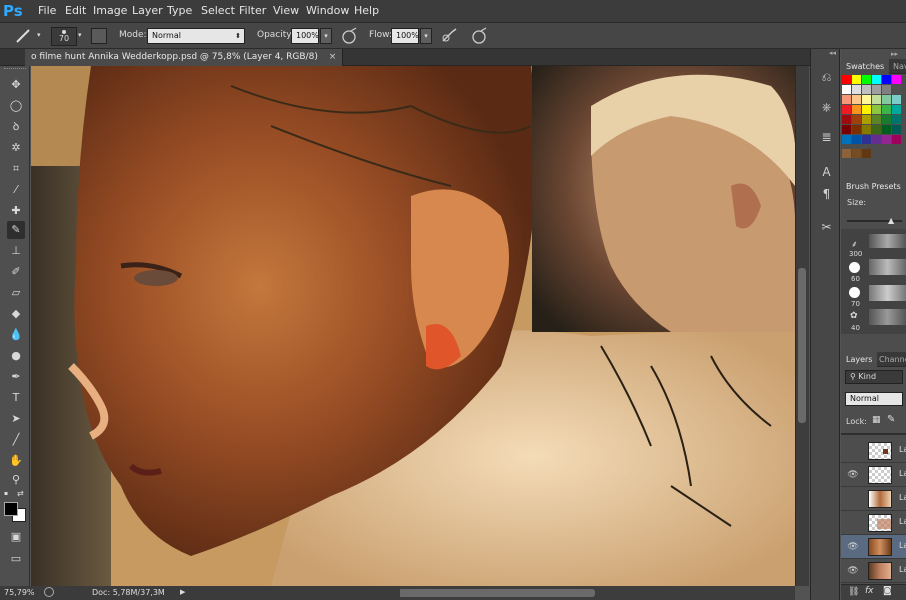  I want to click on hand-tool-icon: ✋, so click(16, 461).